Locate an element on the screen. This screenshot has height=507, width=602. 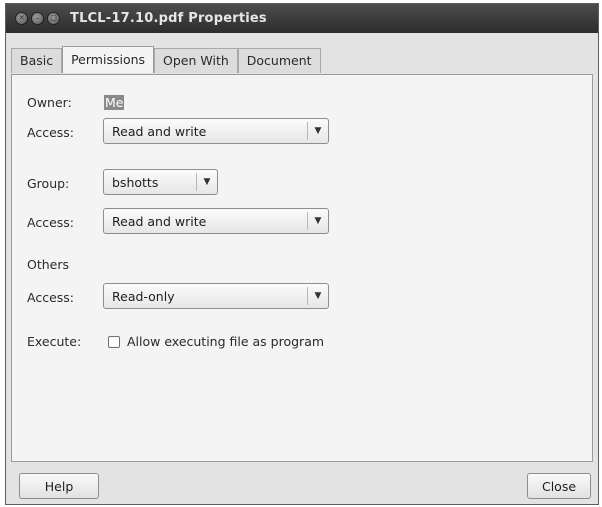
owner-value: Me is located at coordinates (114, 102).